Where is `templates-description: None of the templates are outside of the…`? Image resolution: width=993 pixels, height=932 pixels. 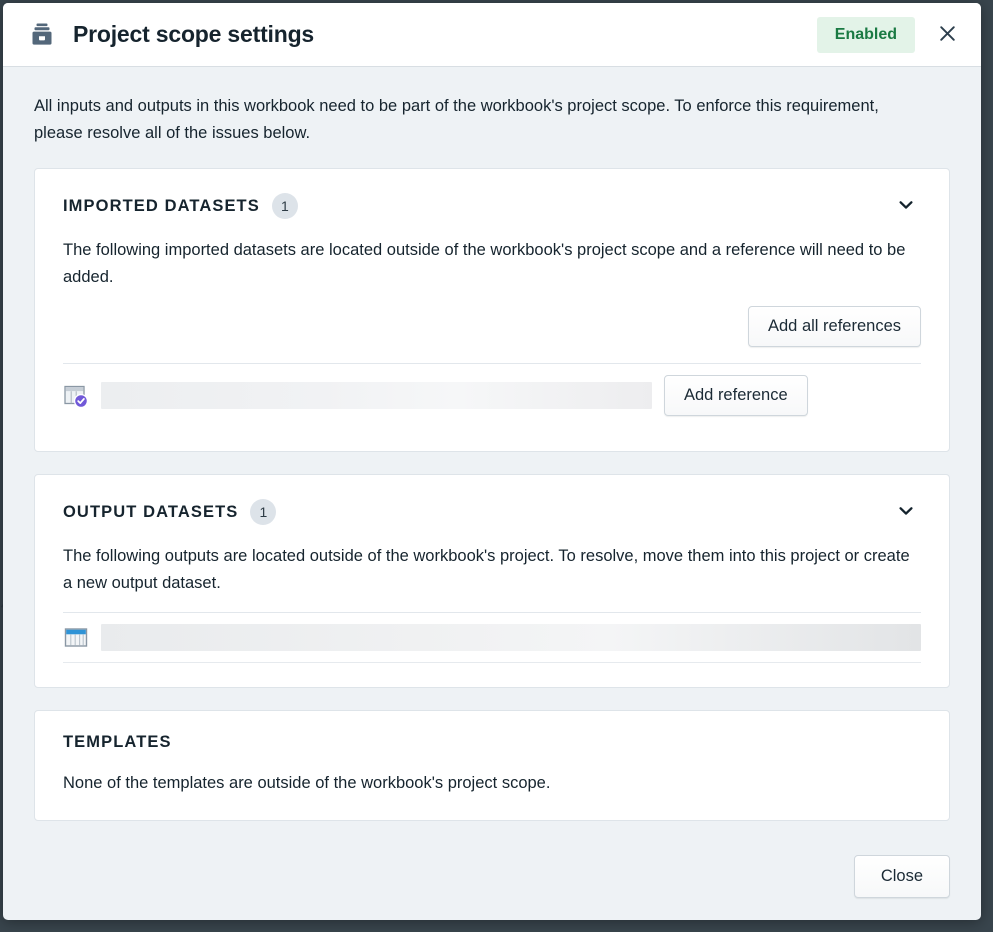
templates-description: None of the templates are outside of the… is located at coordinates (307, 783).